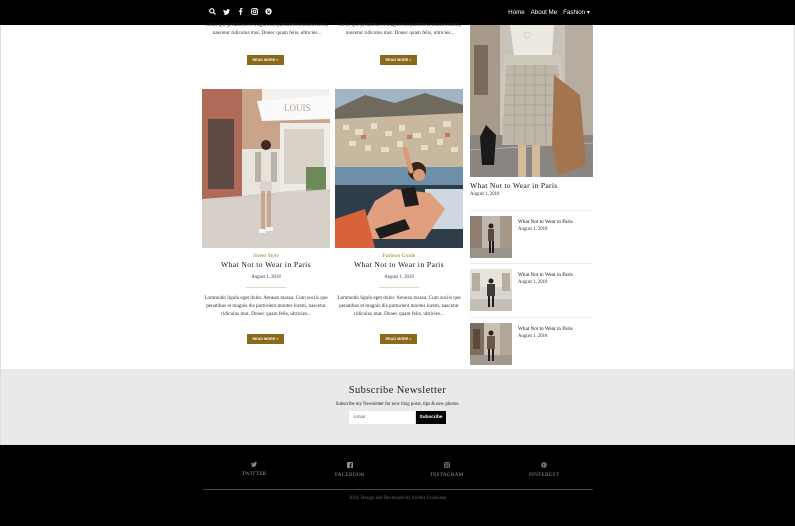 The image size is (795, 526). I want to click on footer-facebook-link: FACEBOOK, so click(350, 470).